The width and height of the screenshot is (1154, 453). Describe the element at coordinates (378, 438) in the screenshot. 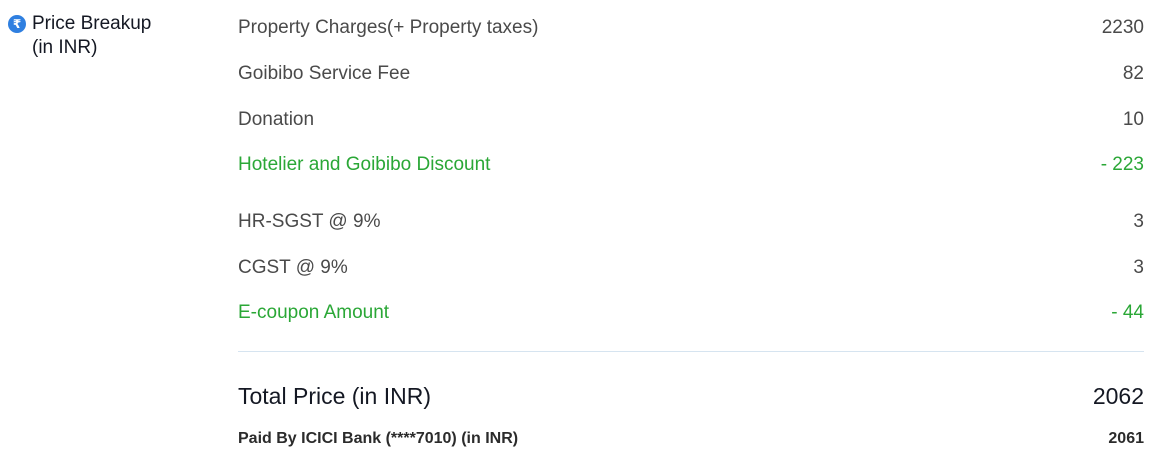

I see `paid-by-label: Paid By ICICI Bank (****7010) (in INR)` at that location.